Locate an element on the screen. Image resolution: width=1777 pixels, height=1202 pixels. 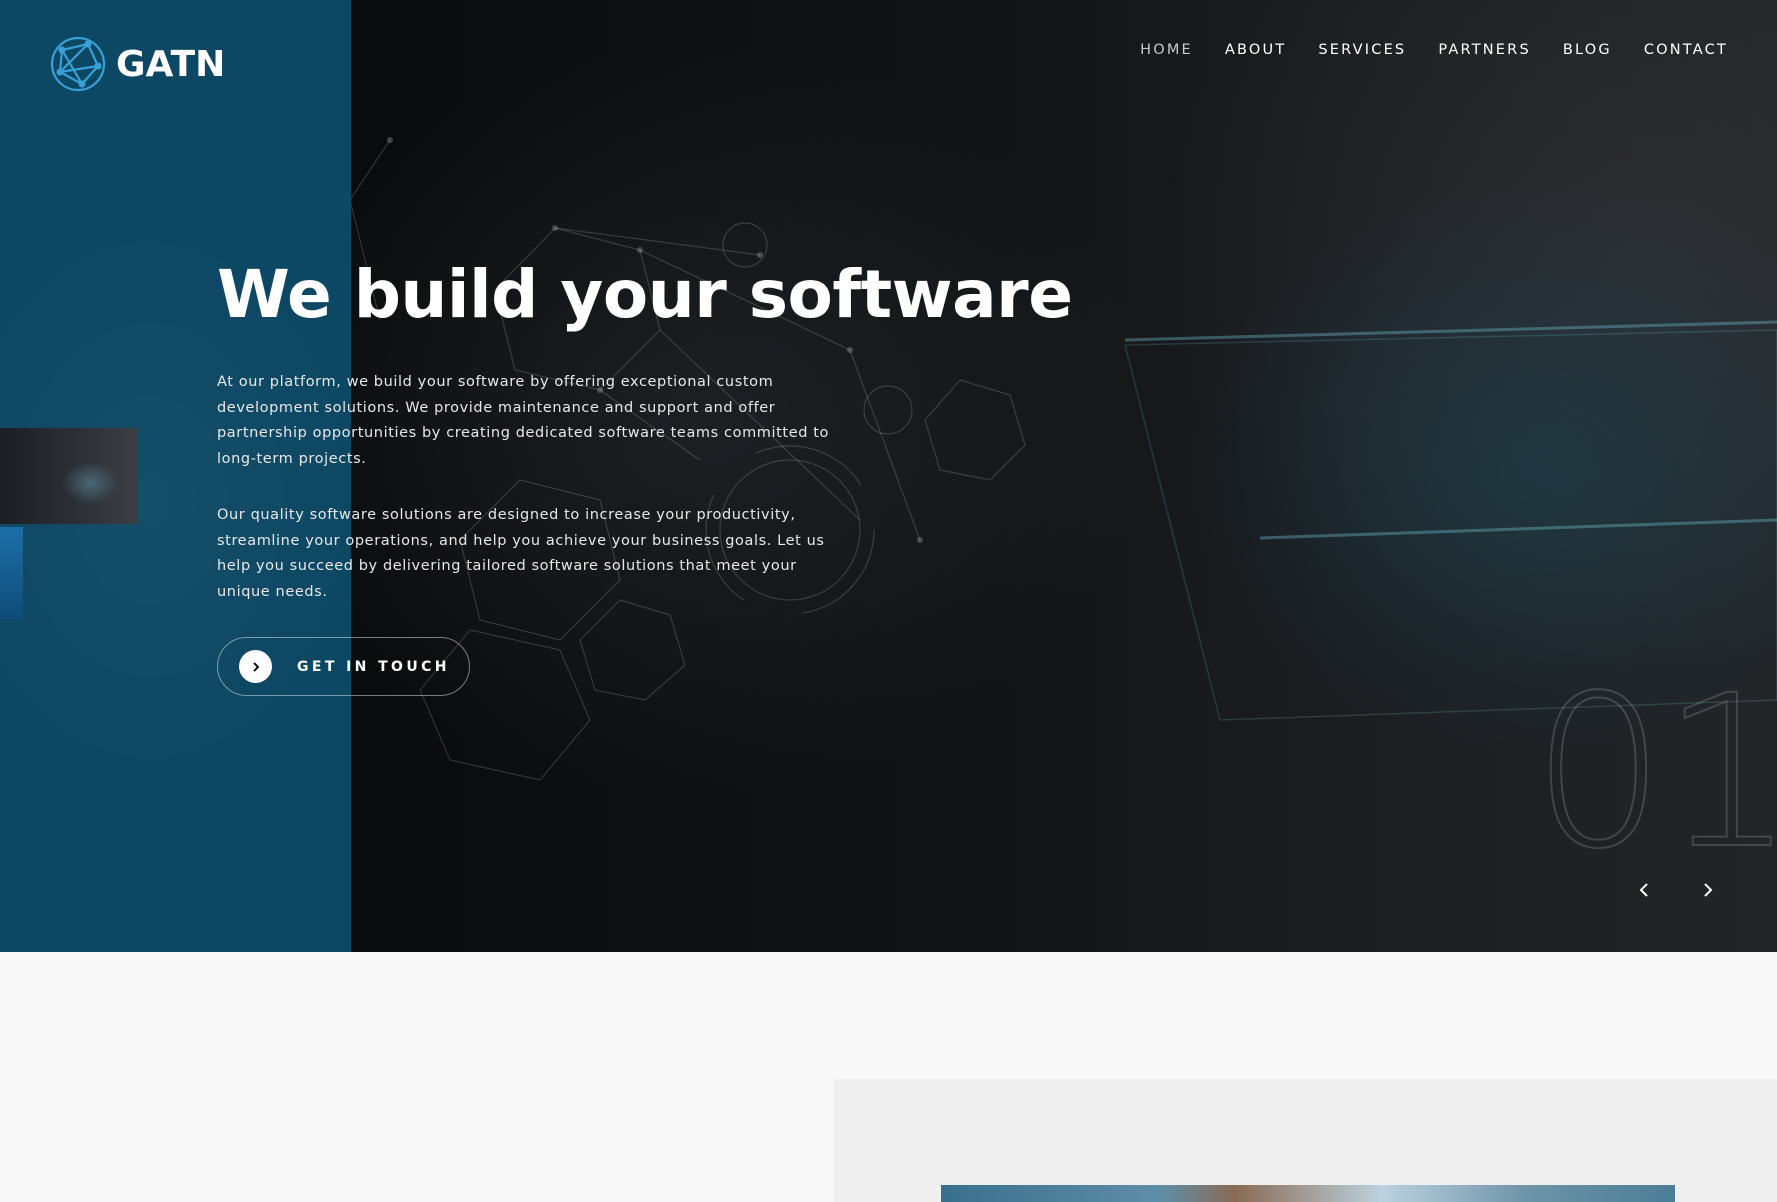
globe-network-icon is located at coordinates (78, 64).